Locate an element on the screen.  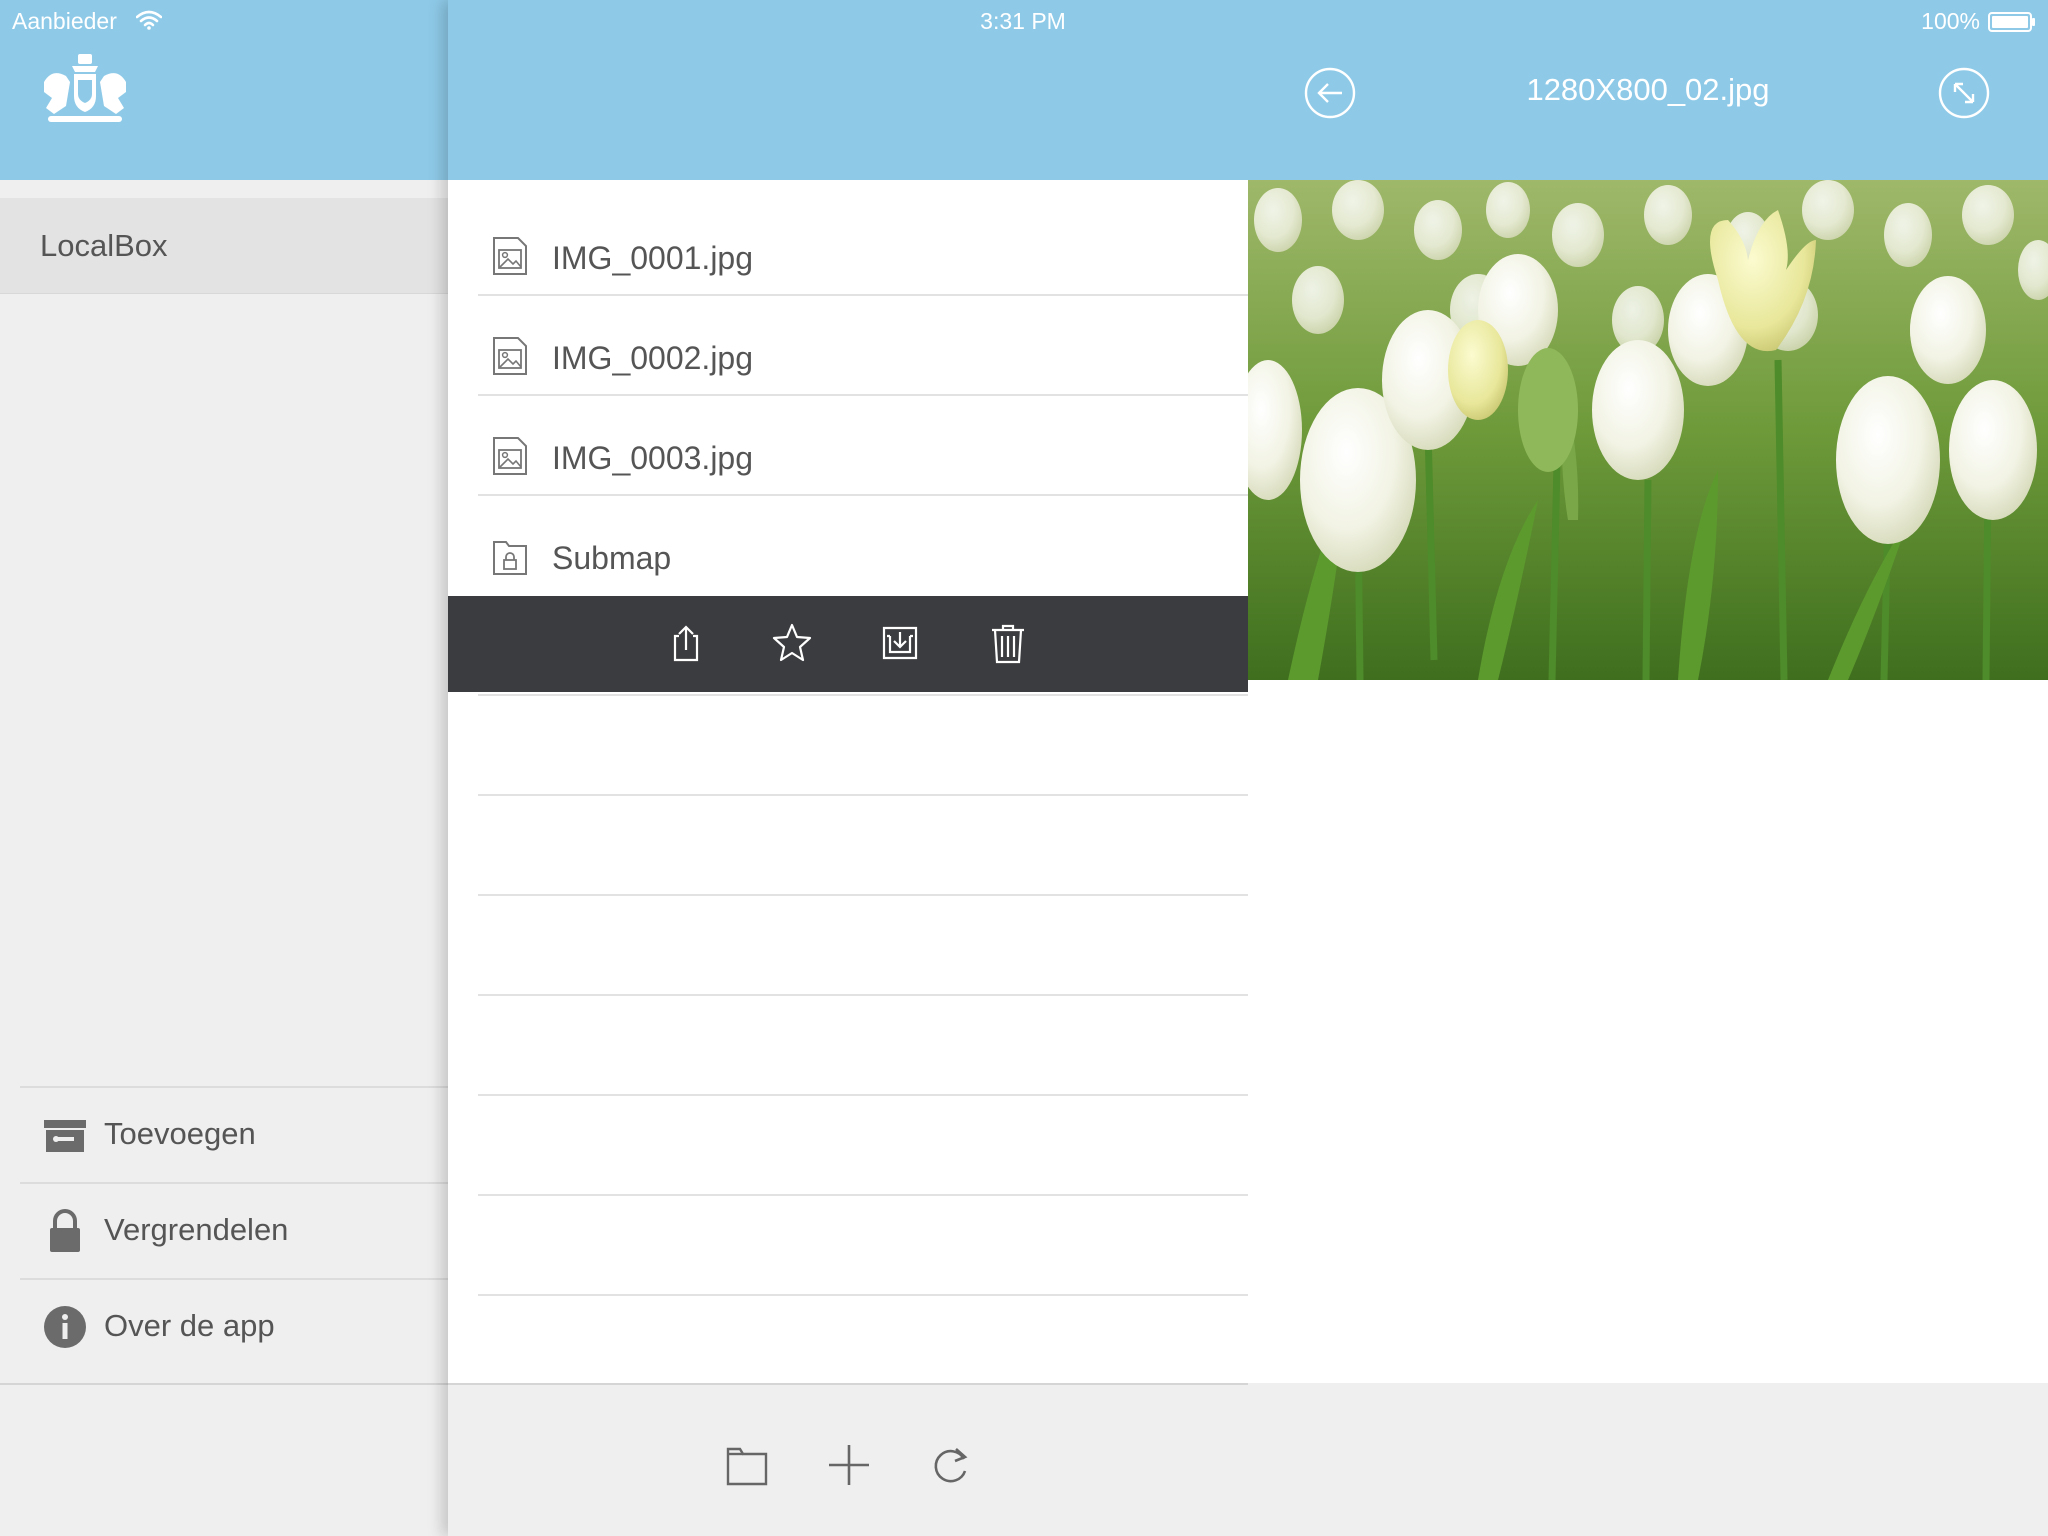
carrier-label: Aanbieder is located at coordinates (64, 21).